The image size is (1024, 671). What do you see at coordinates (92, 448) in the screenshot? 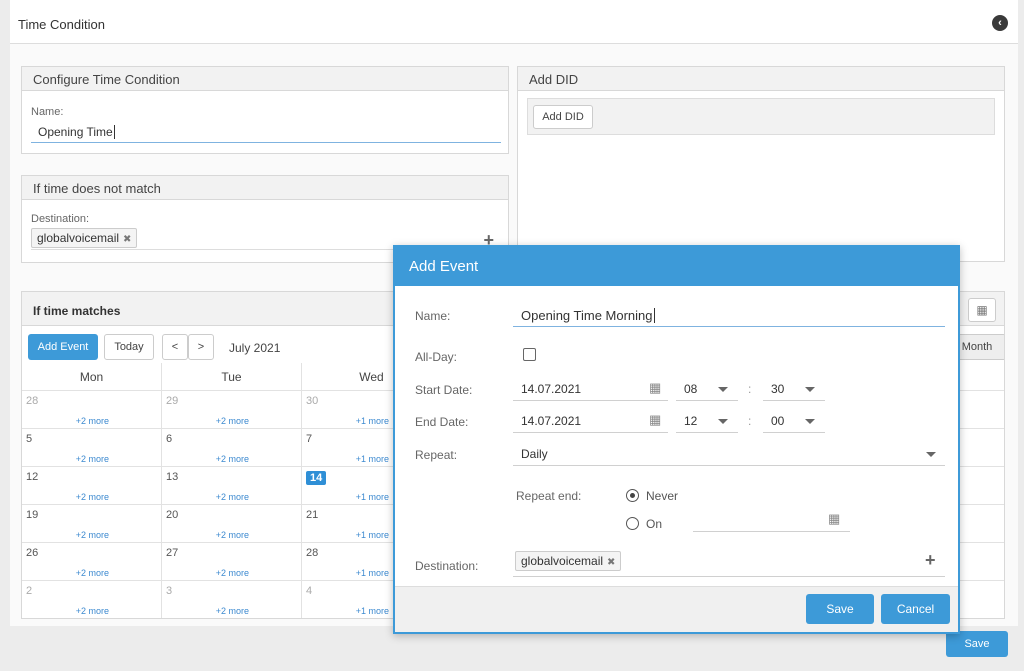
I see `calendar-day-cell: 5 +2 more` at bounding box center [92, 448].